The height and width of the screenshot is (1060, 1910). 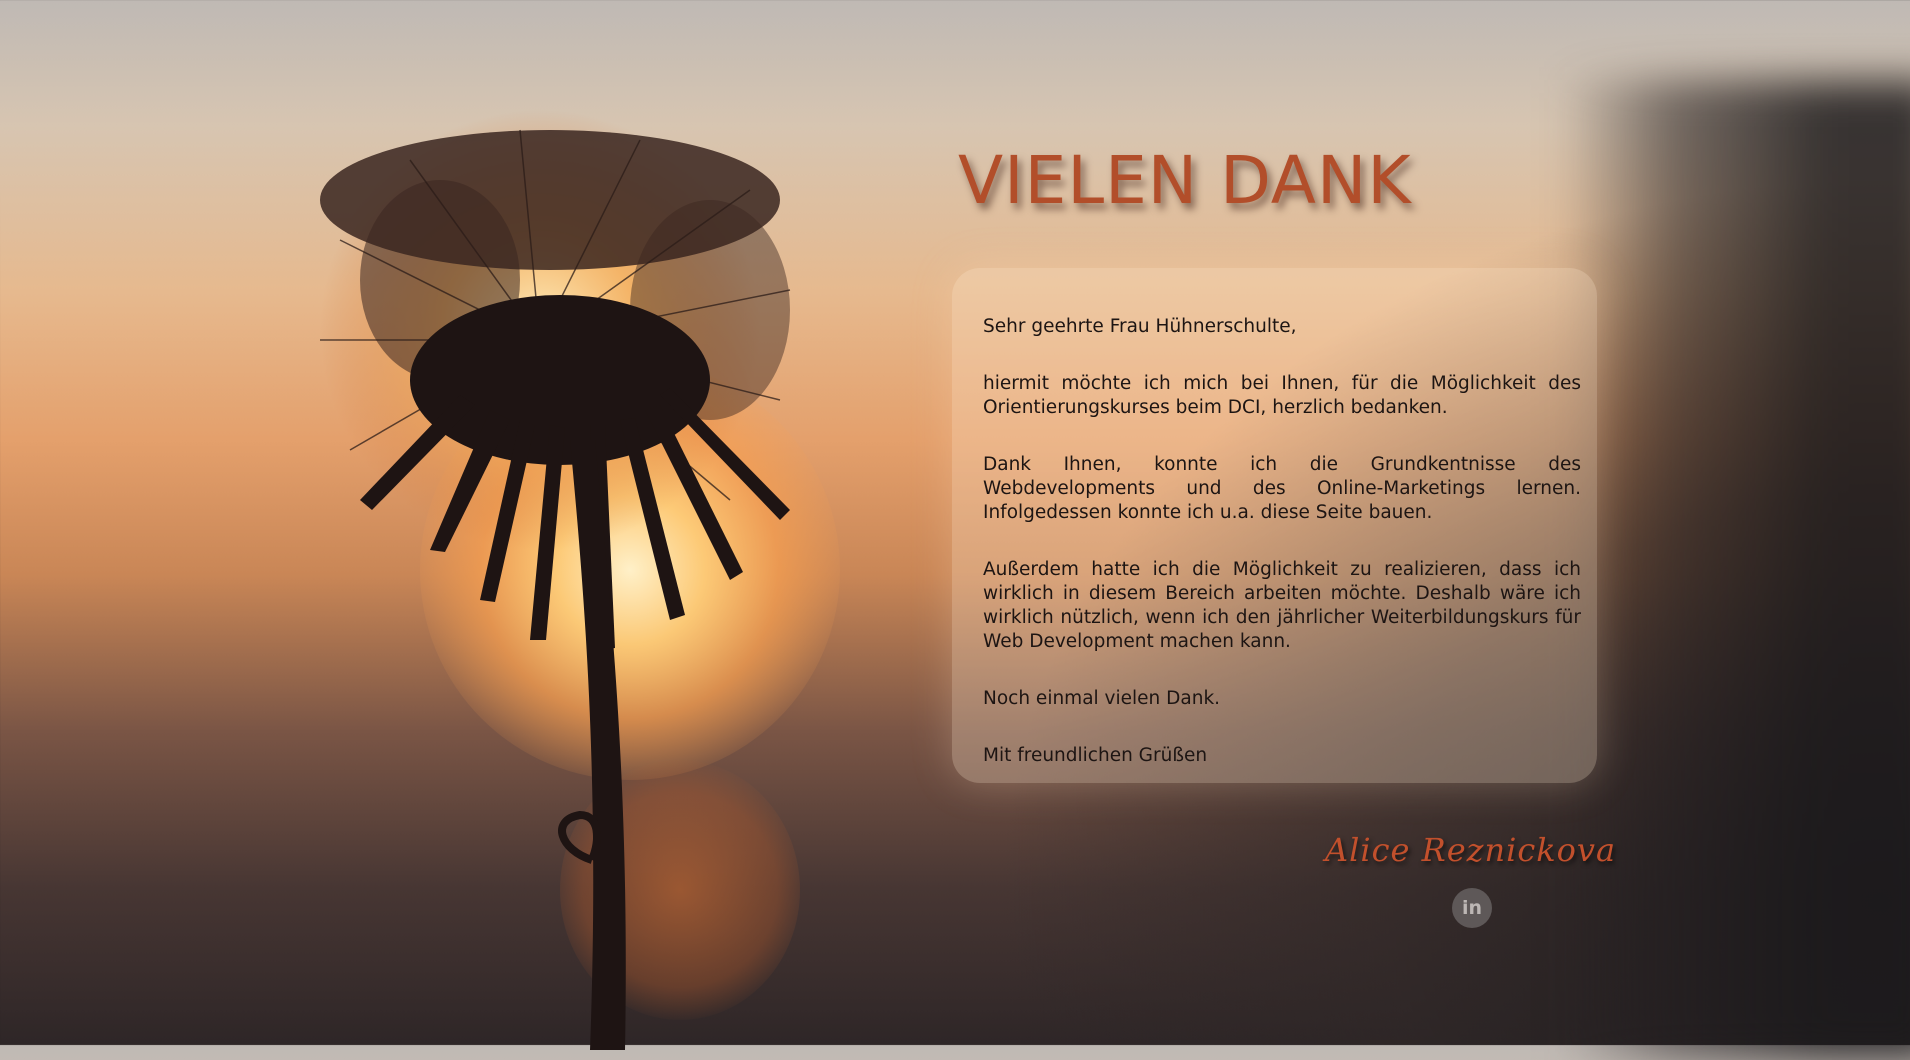 What do you see at coordinates (1140, 326) in the screenshot?
I see `letter-greeting: Sehr geehrte Frau Hühnerschulte,` at bounding box center [1140, 326].